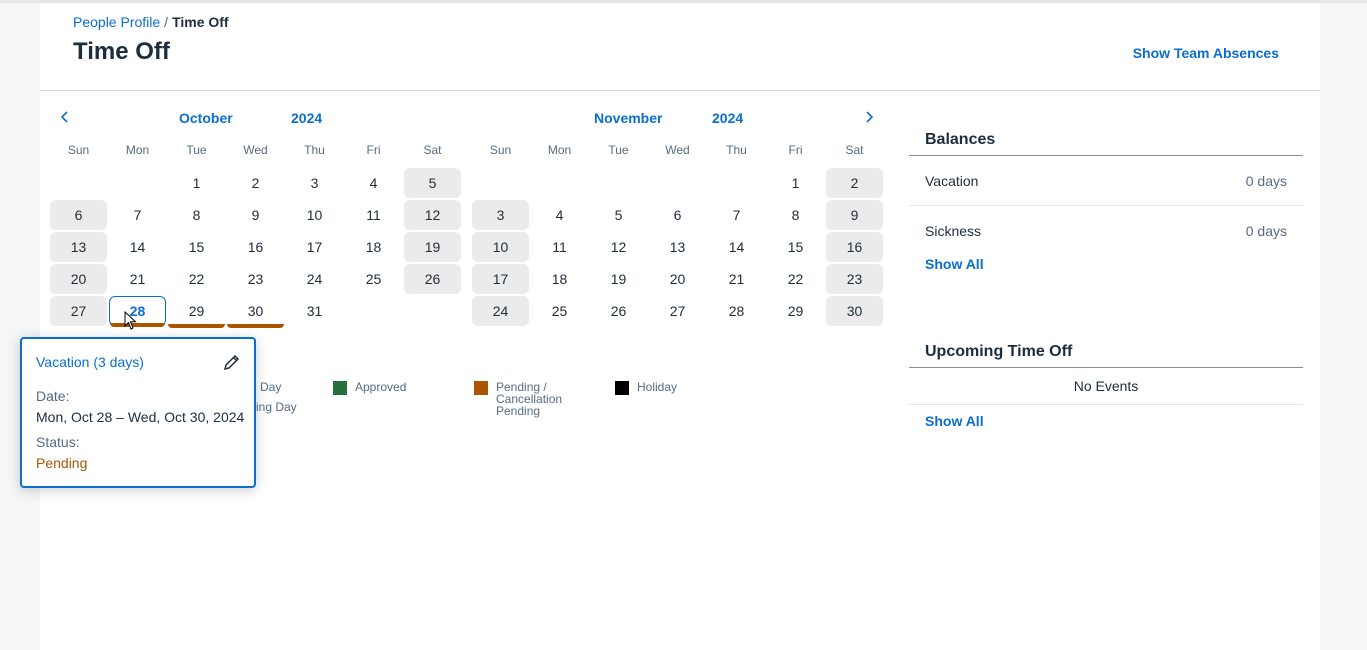 Image resolution: width=1367 pixels, height=650 pixels. I want to click on page-title: Time Off, so click(121, 51).